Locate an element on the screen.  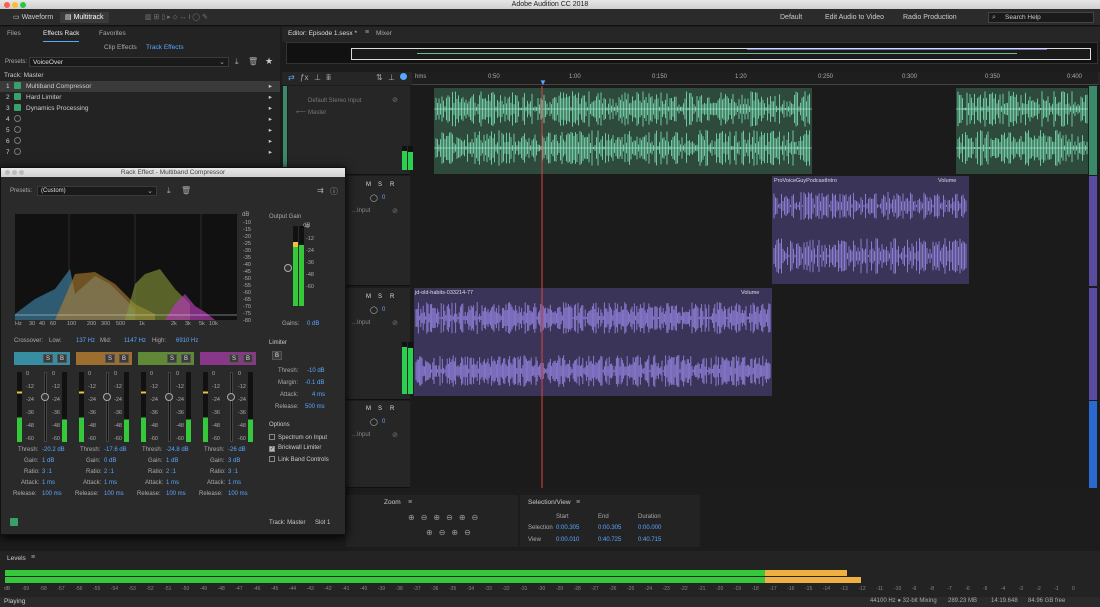
band-4-ratio-value: 3 :1 is located at coordinates (233, 472).